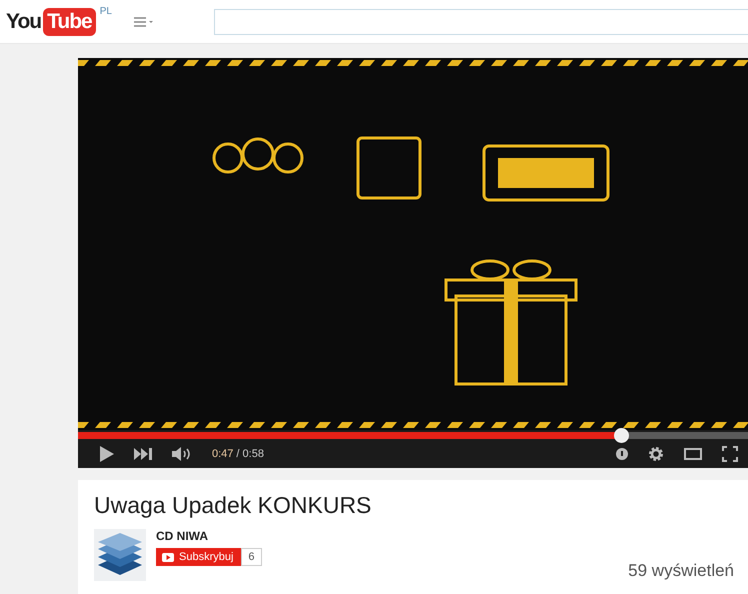 The height and width of the screenshot is (594, 748). I want to click on volume-icon, so click(182, 453).